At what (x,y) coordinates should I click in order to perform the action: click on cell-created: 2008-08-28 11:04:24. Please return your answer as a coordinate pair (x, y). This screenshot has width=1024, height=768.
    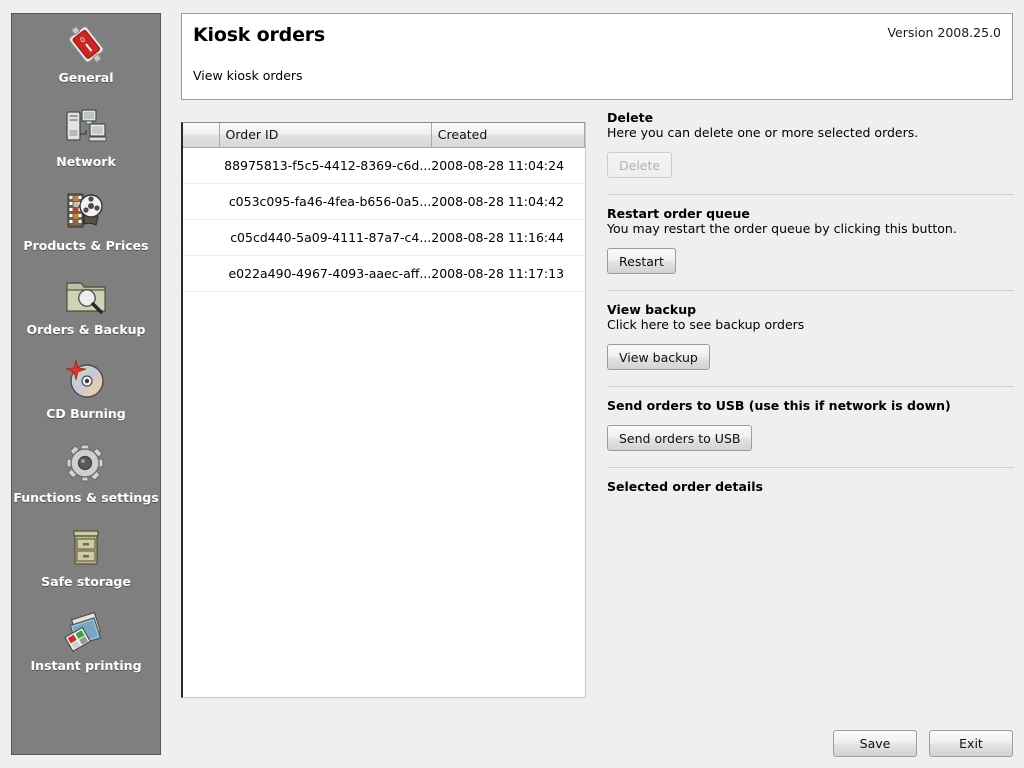
    Looking at the image, I should click on (508, 165).